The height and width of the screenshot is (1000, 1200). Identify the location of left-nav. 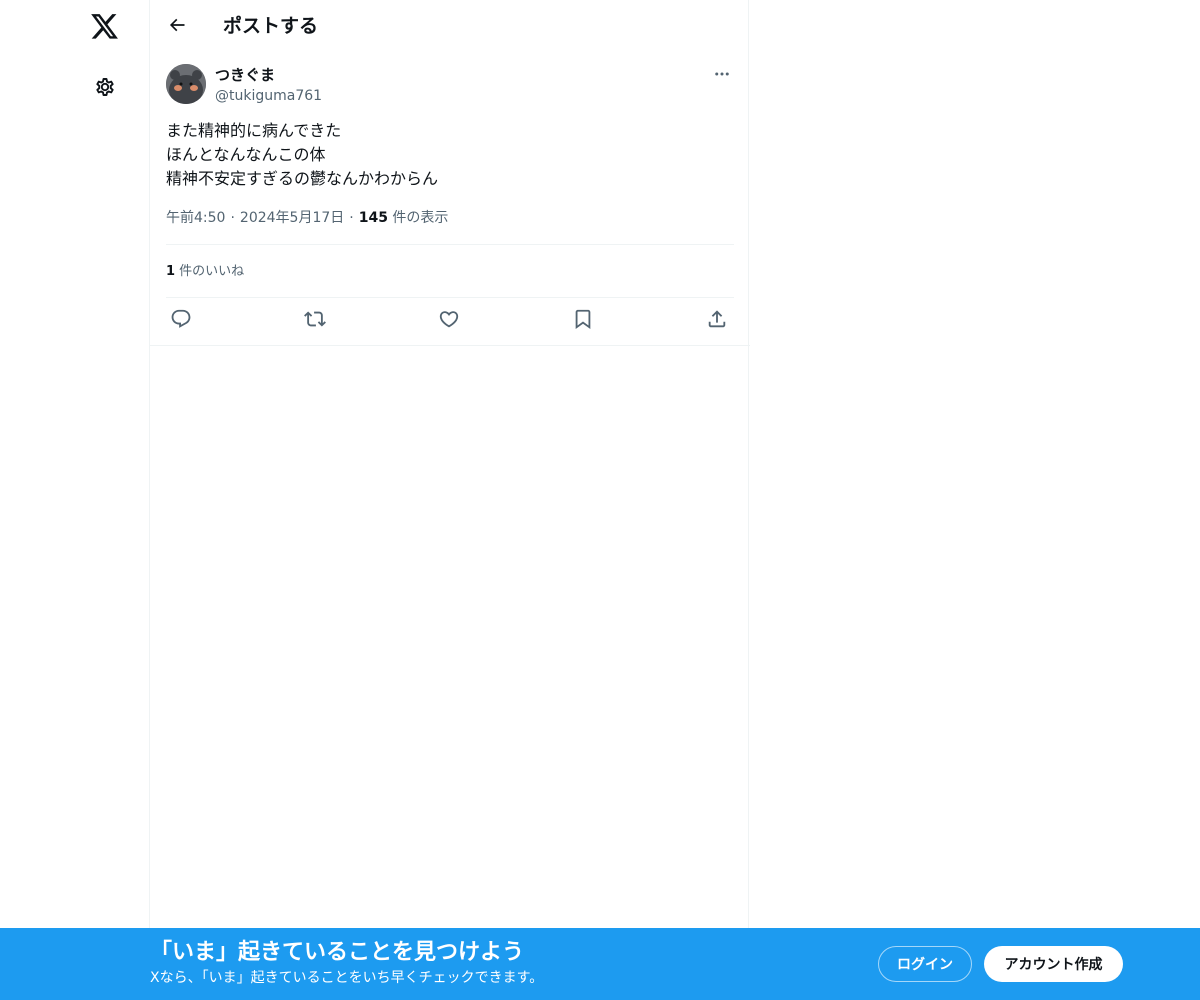
(75, 500).